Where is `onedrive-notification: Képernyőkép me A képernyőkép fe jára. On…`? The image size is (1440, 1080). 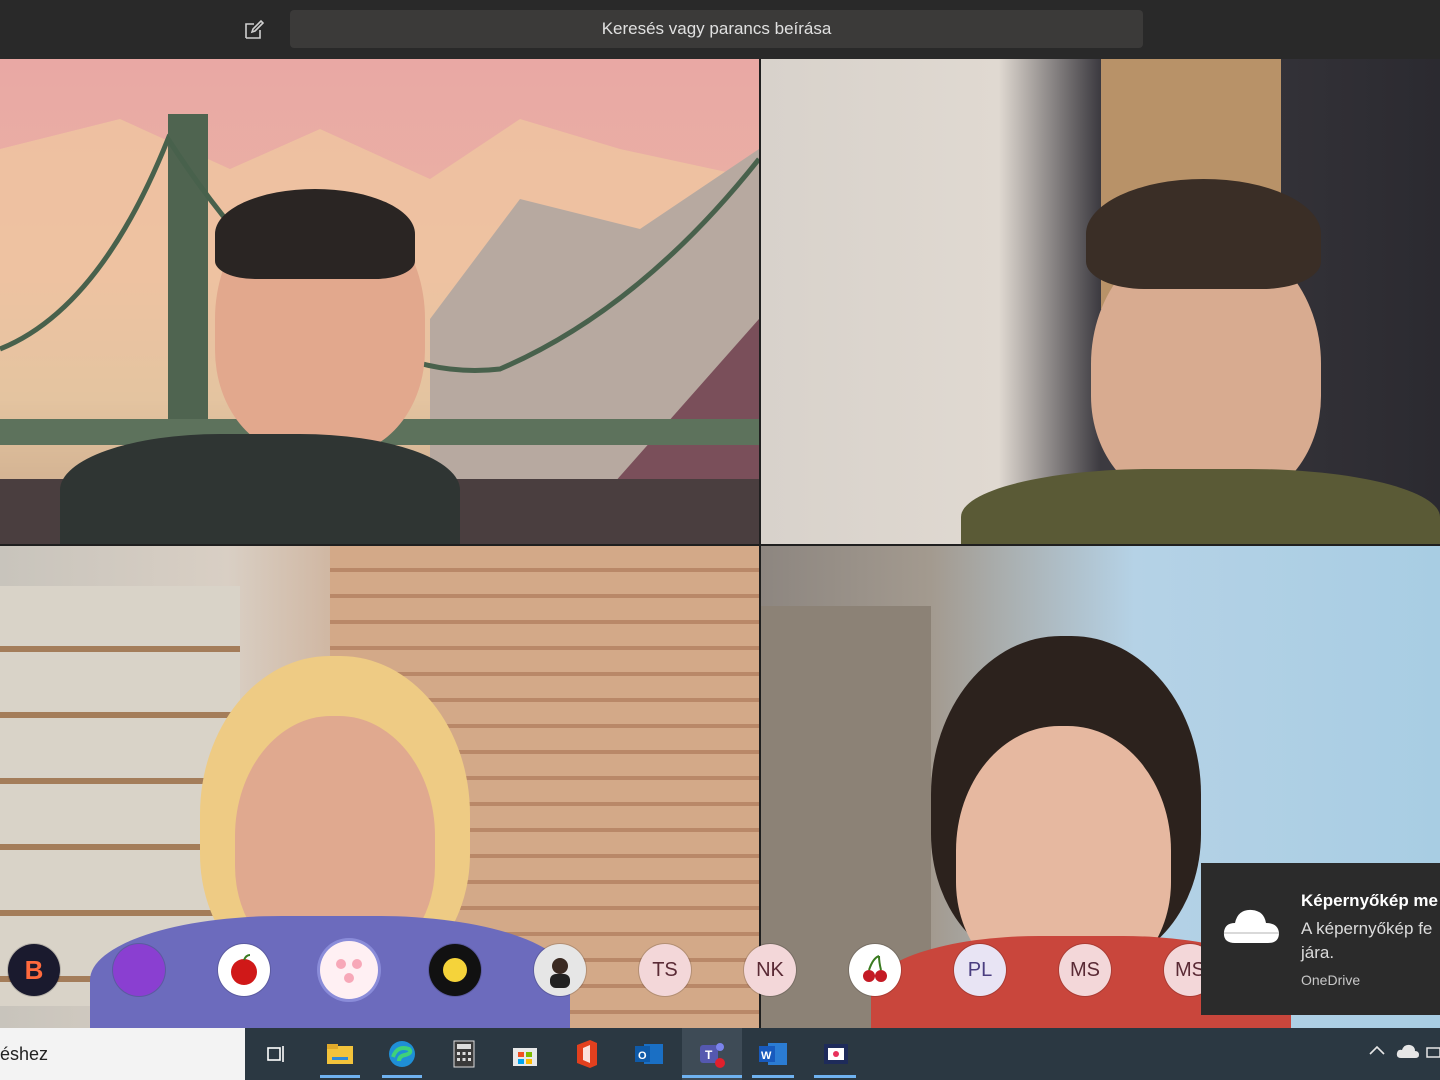
onedrive-notification: Képernyőkép me A képernyőkép fe jára. On… is located at coordinates (1320, 939).